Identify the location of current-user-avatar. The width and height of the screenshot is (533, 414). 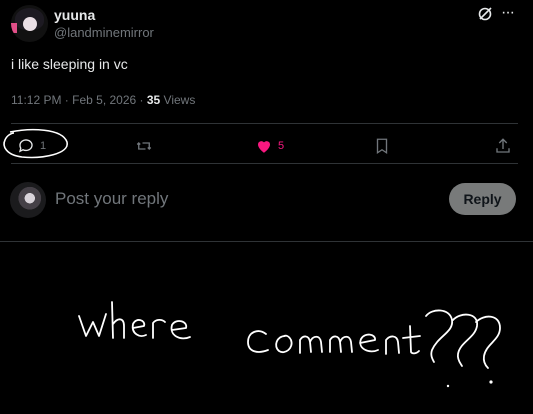
(28, 200).